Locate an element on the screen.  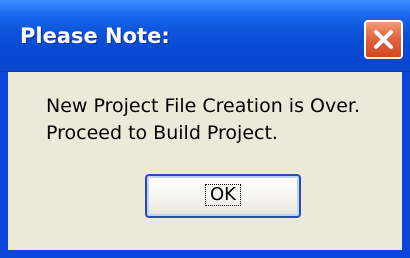
ok-button-label: OK is located at coordinates (223, 195).